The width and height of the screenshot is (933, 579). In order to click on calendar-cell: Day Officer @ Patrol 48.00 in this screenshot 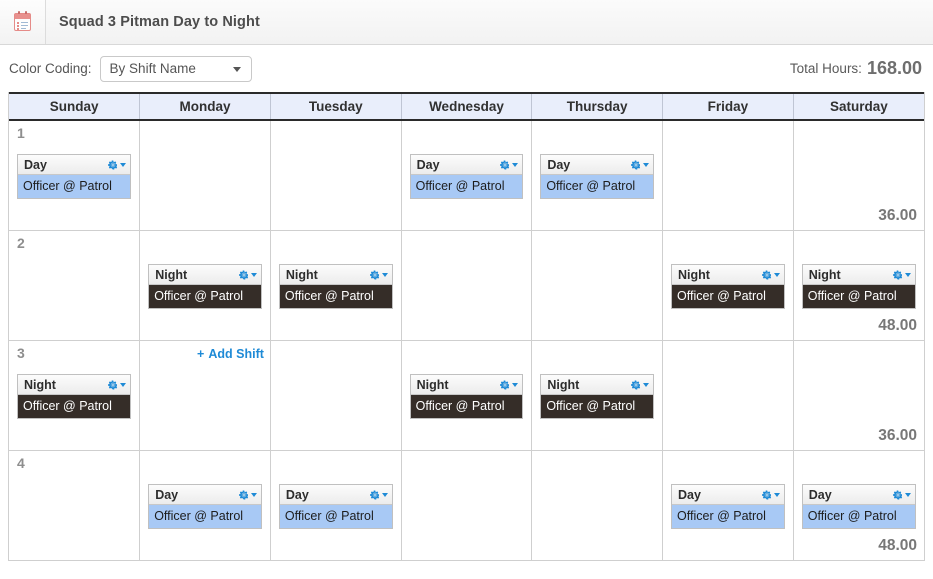, I will do `click(858, 505)`.